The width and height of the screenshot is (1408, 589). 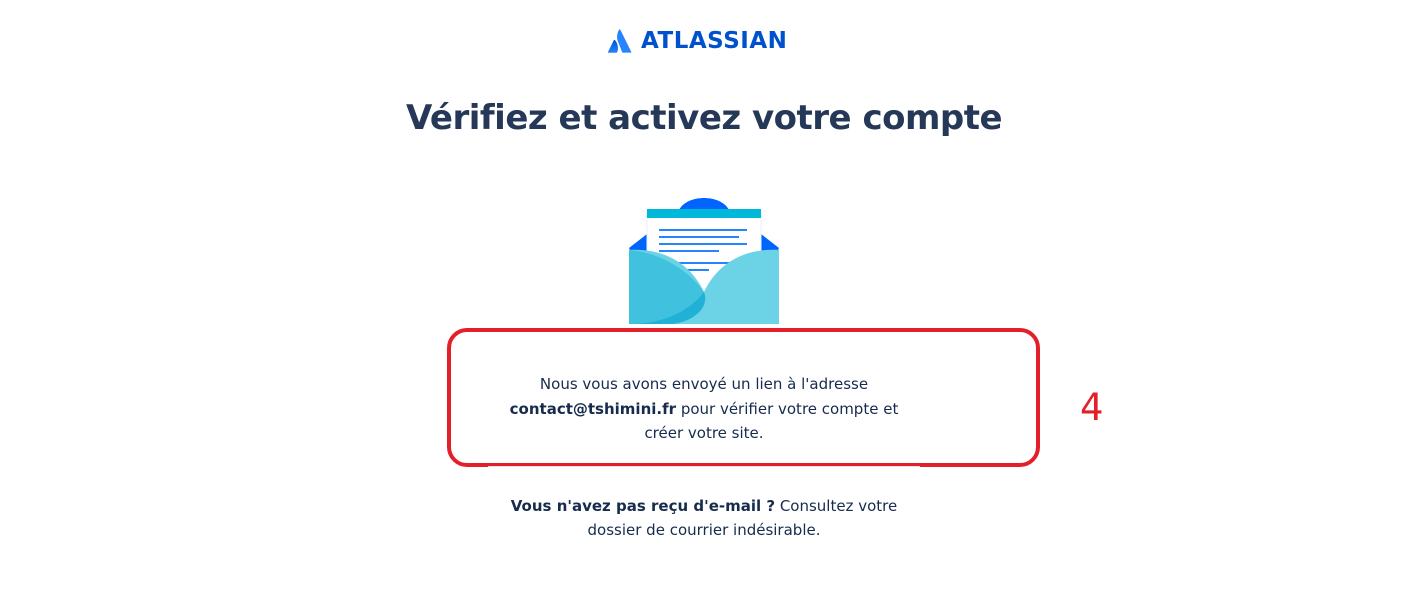 What do you see at coordinates (704, 466) in the screenshot?
I see `divider` at bounding box center [704, 466].